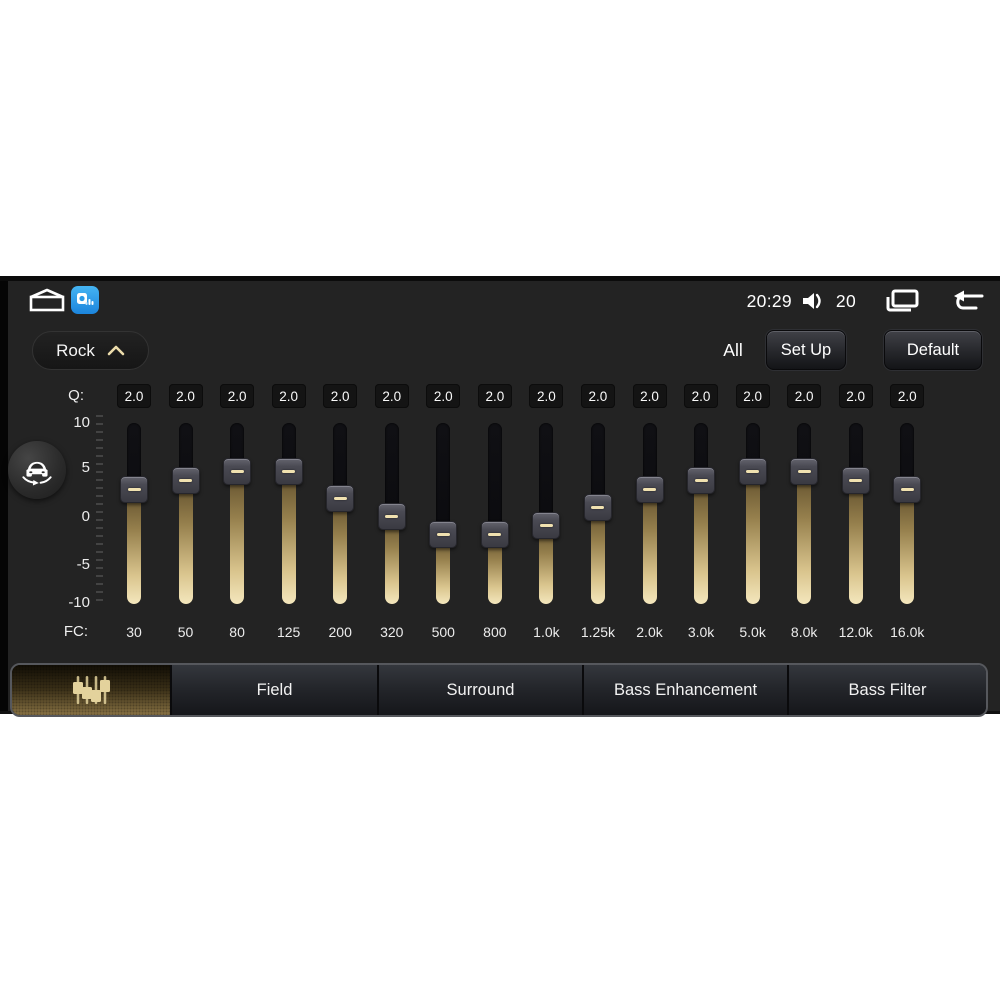 This screenshot has height=1000, width=1000. What do you see at coordinates (85, 516) in the screenshot?
I see `gain-scale-label: 0` at bounding box center [85, 516].